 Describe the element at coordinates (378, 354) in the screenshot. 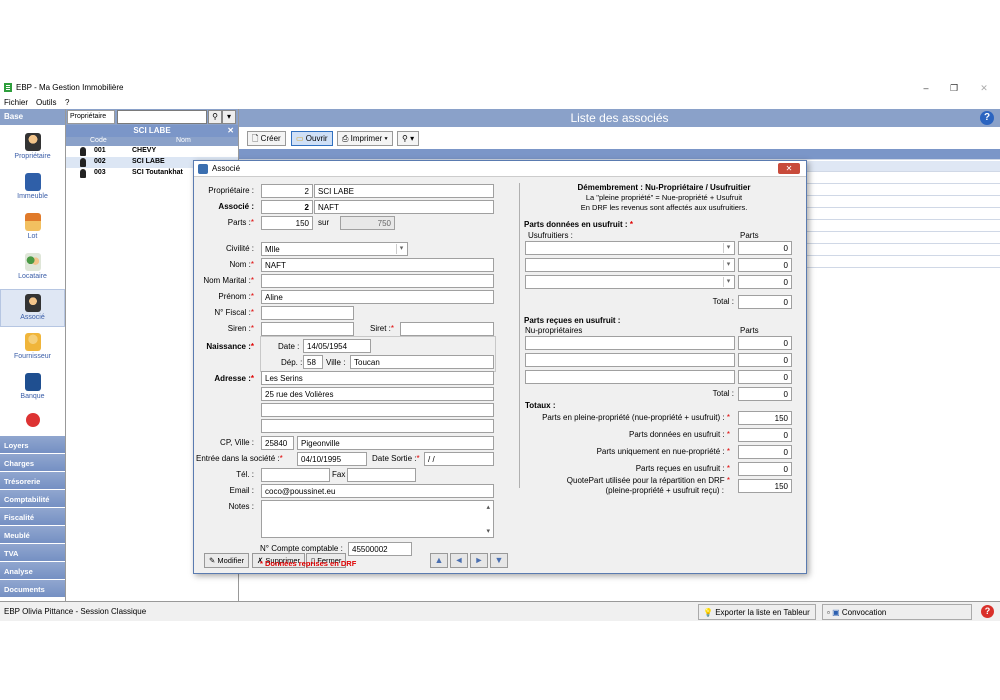

I see `naissance-group` at that location.